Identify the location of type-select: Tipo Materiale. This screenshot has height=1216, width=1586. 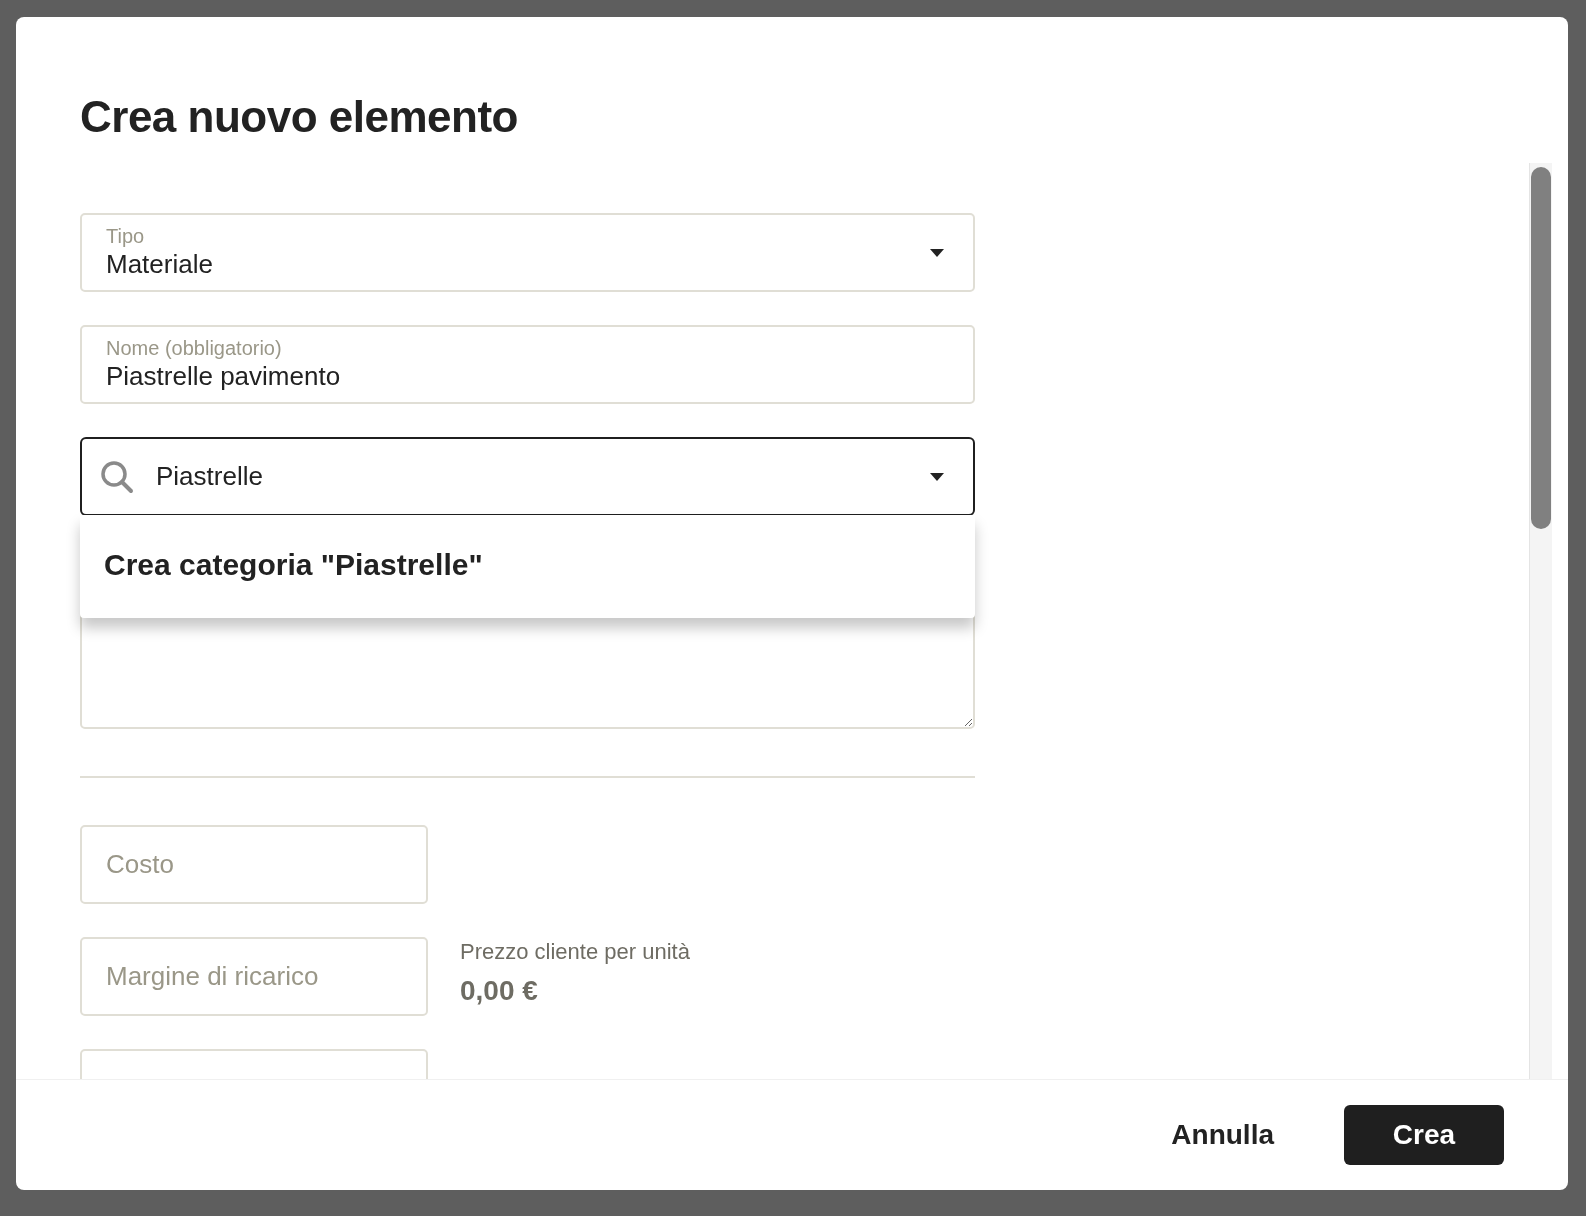
(527, 252).